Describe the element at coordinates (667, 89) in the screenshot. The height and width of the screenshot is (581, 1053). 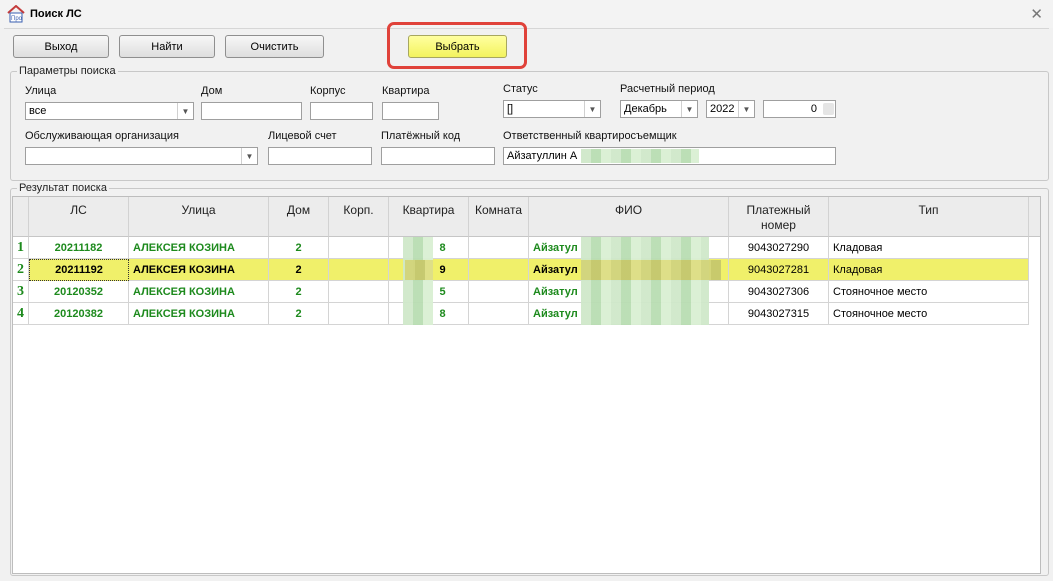
I see `period-label: Расчетный период` at that location.